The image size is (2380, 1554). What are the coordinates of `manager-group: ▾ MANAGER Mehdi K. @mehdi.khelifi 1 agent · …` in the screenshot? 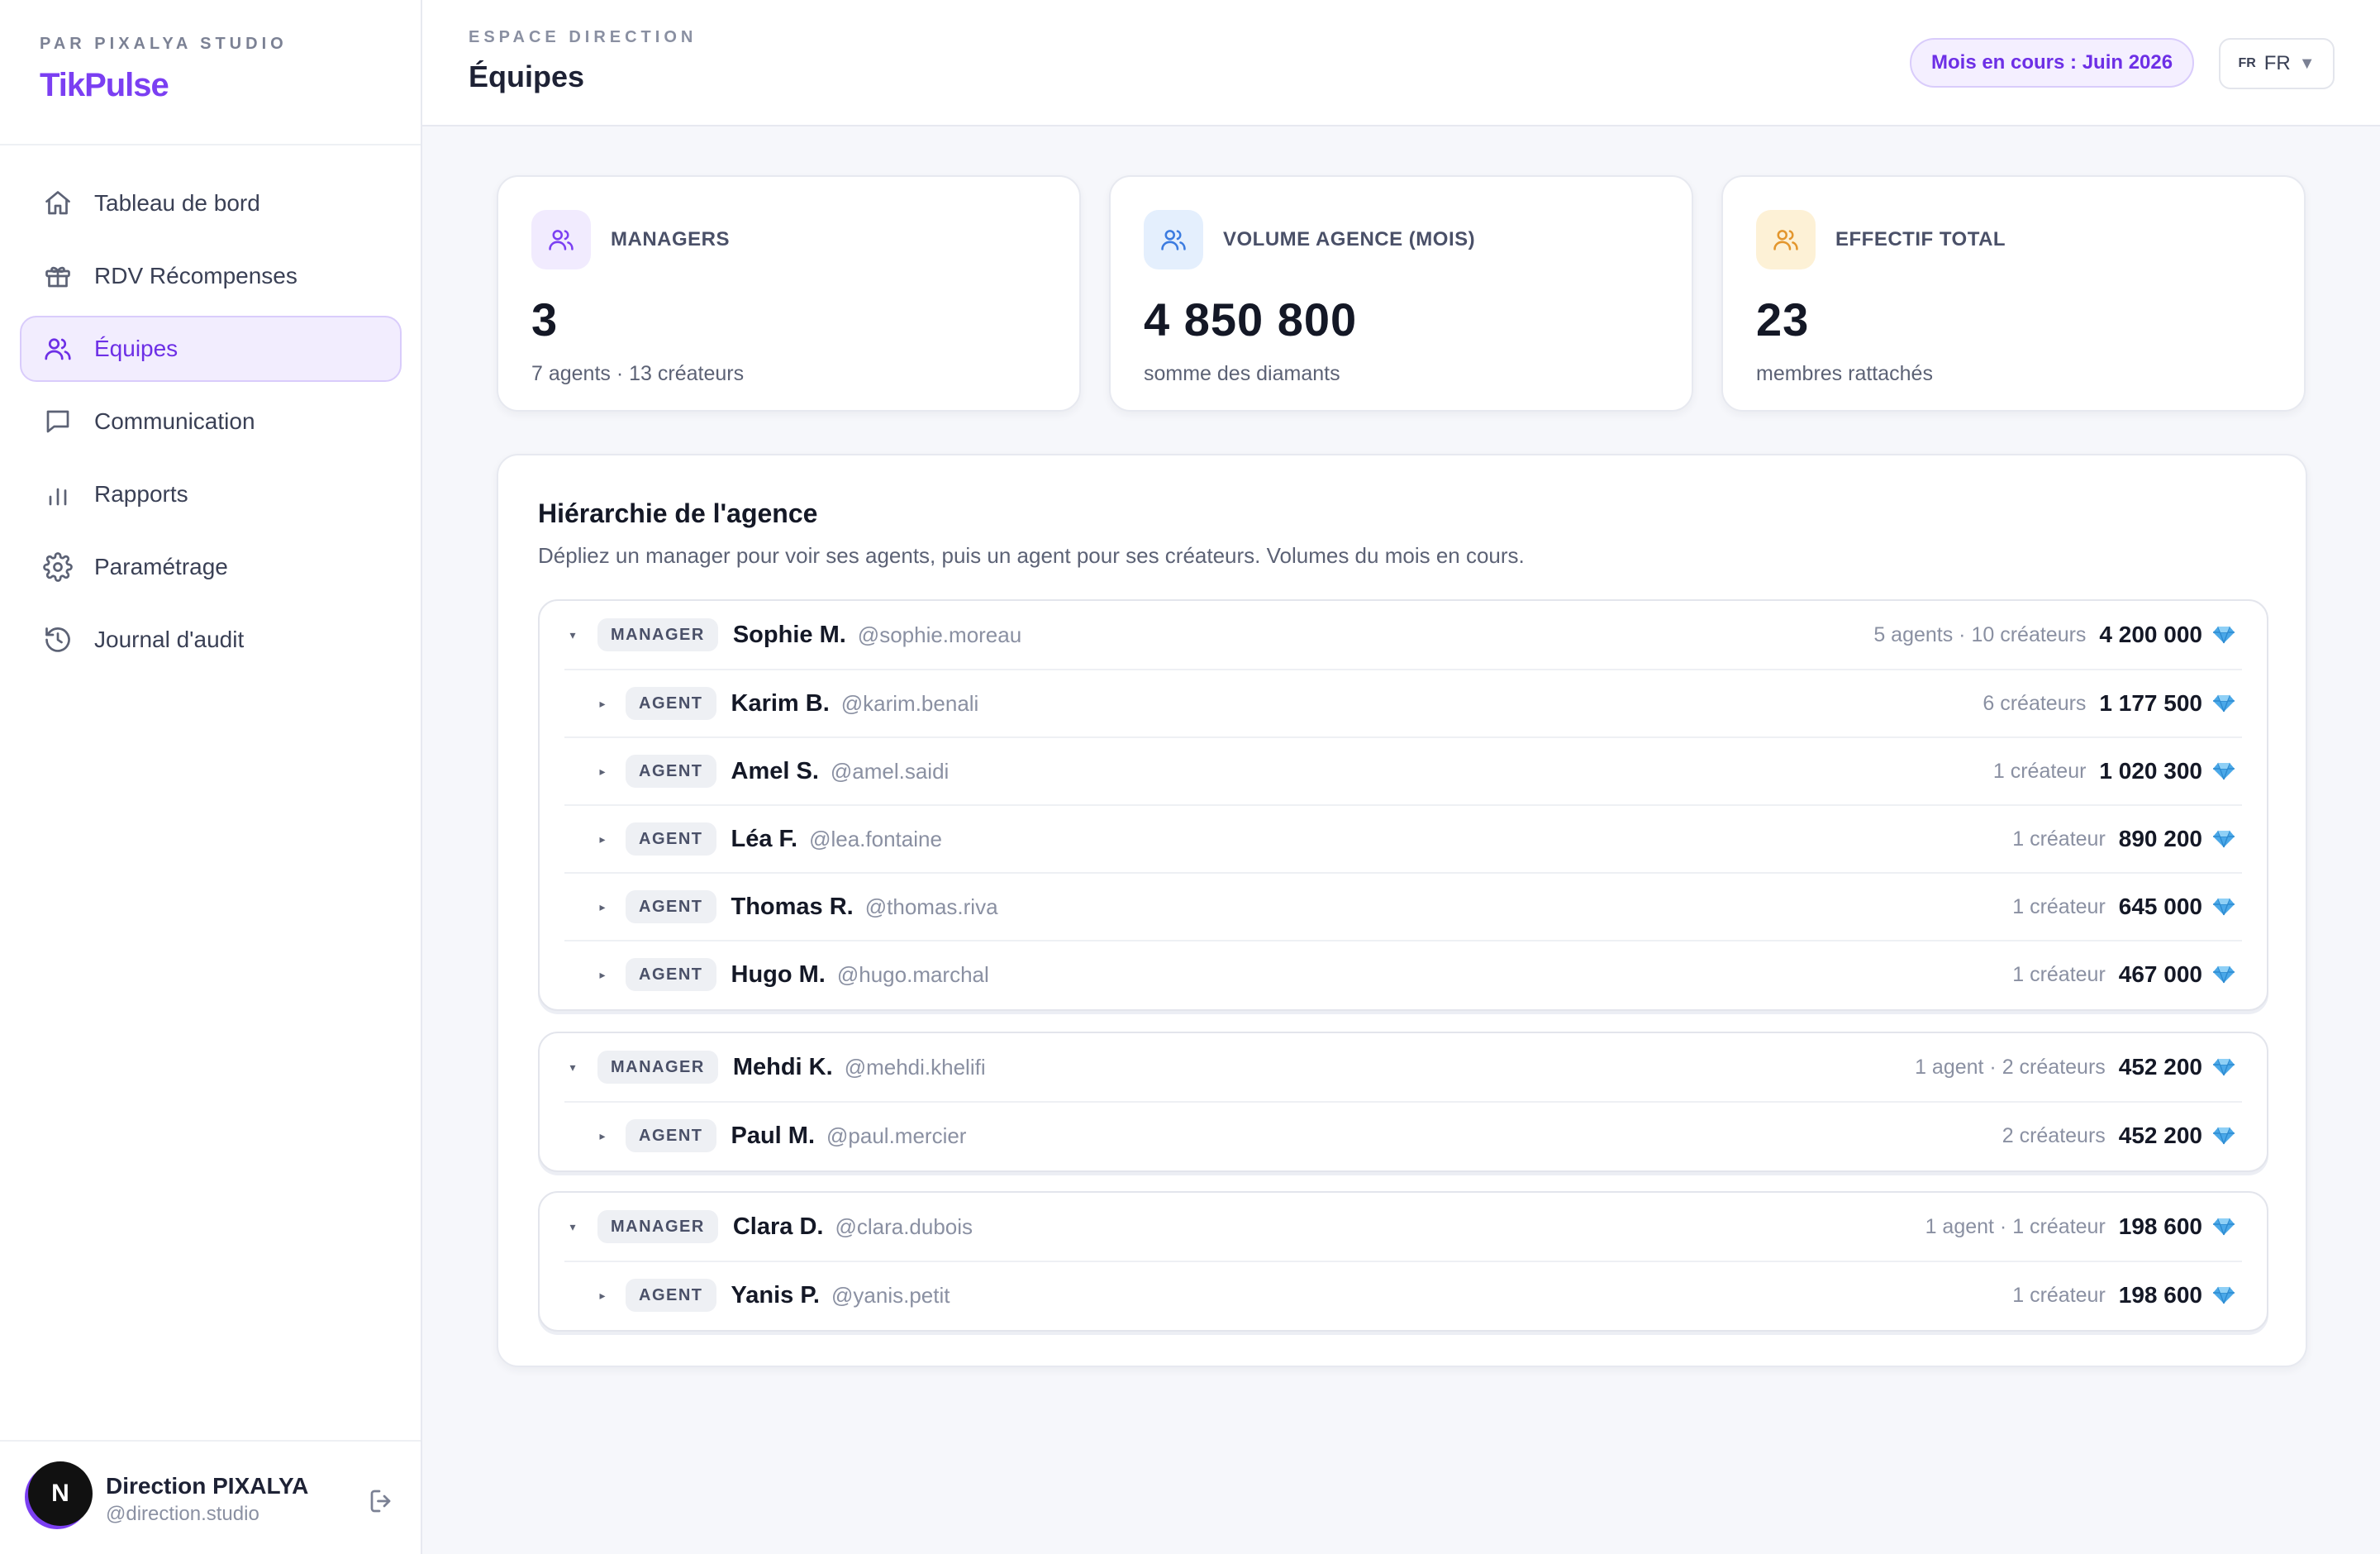 It's located at (1403, 1102).